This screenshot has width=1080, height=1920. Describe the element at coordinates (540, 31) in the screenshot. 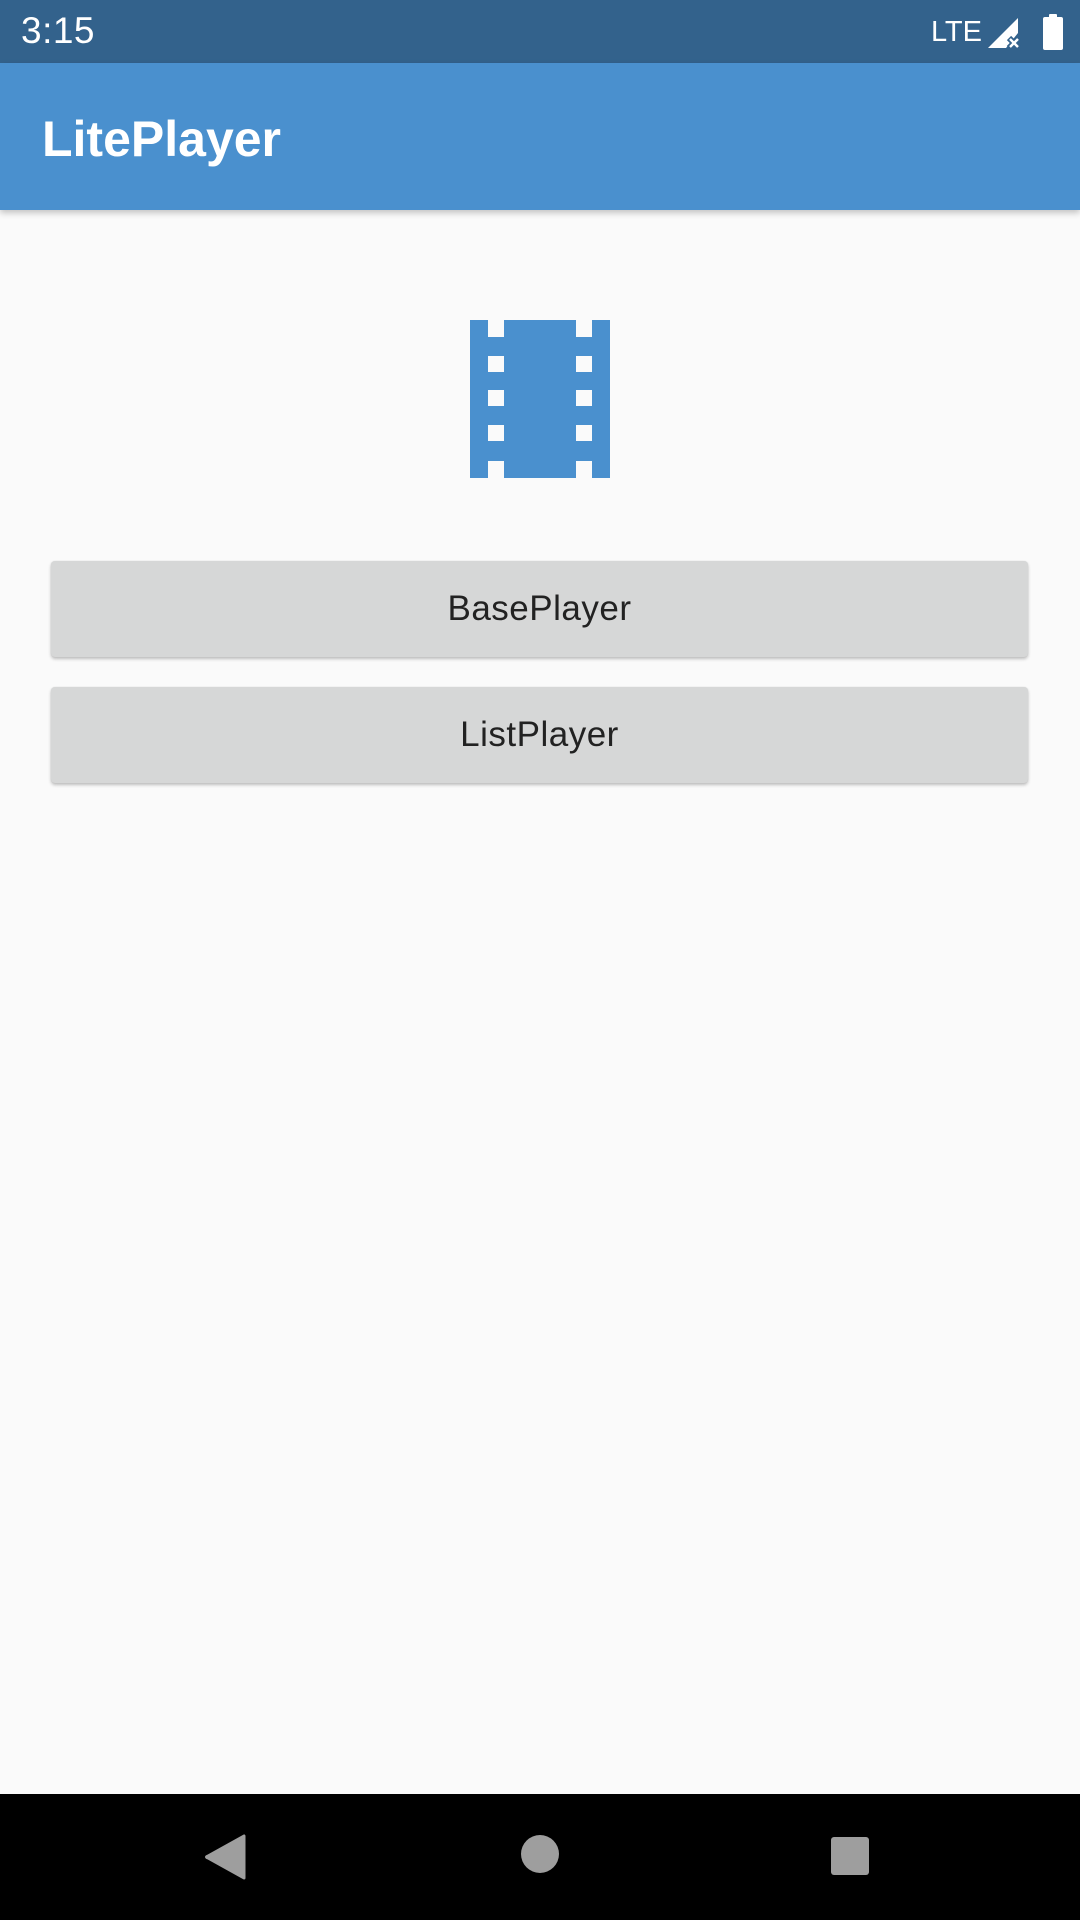

I see `status-bar: 3:15 LTE` at that location.